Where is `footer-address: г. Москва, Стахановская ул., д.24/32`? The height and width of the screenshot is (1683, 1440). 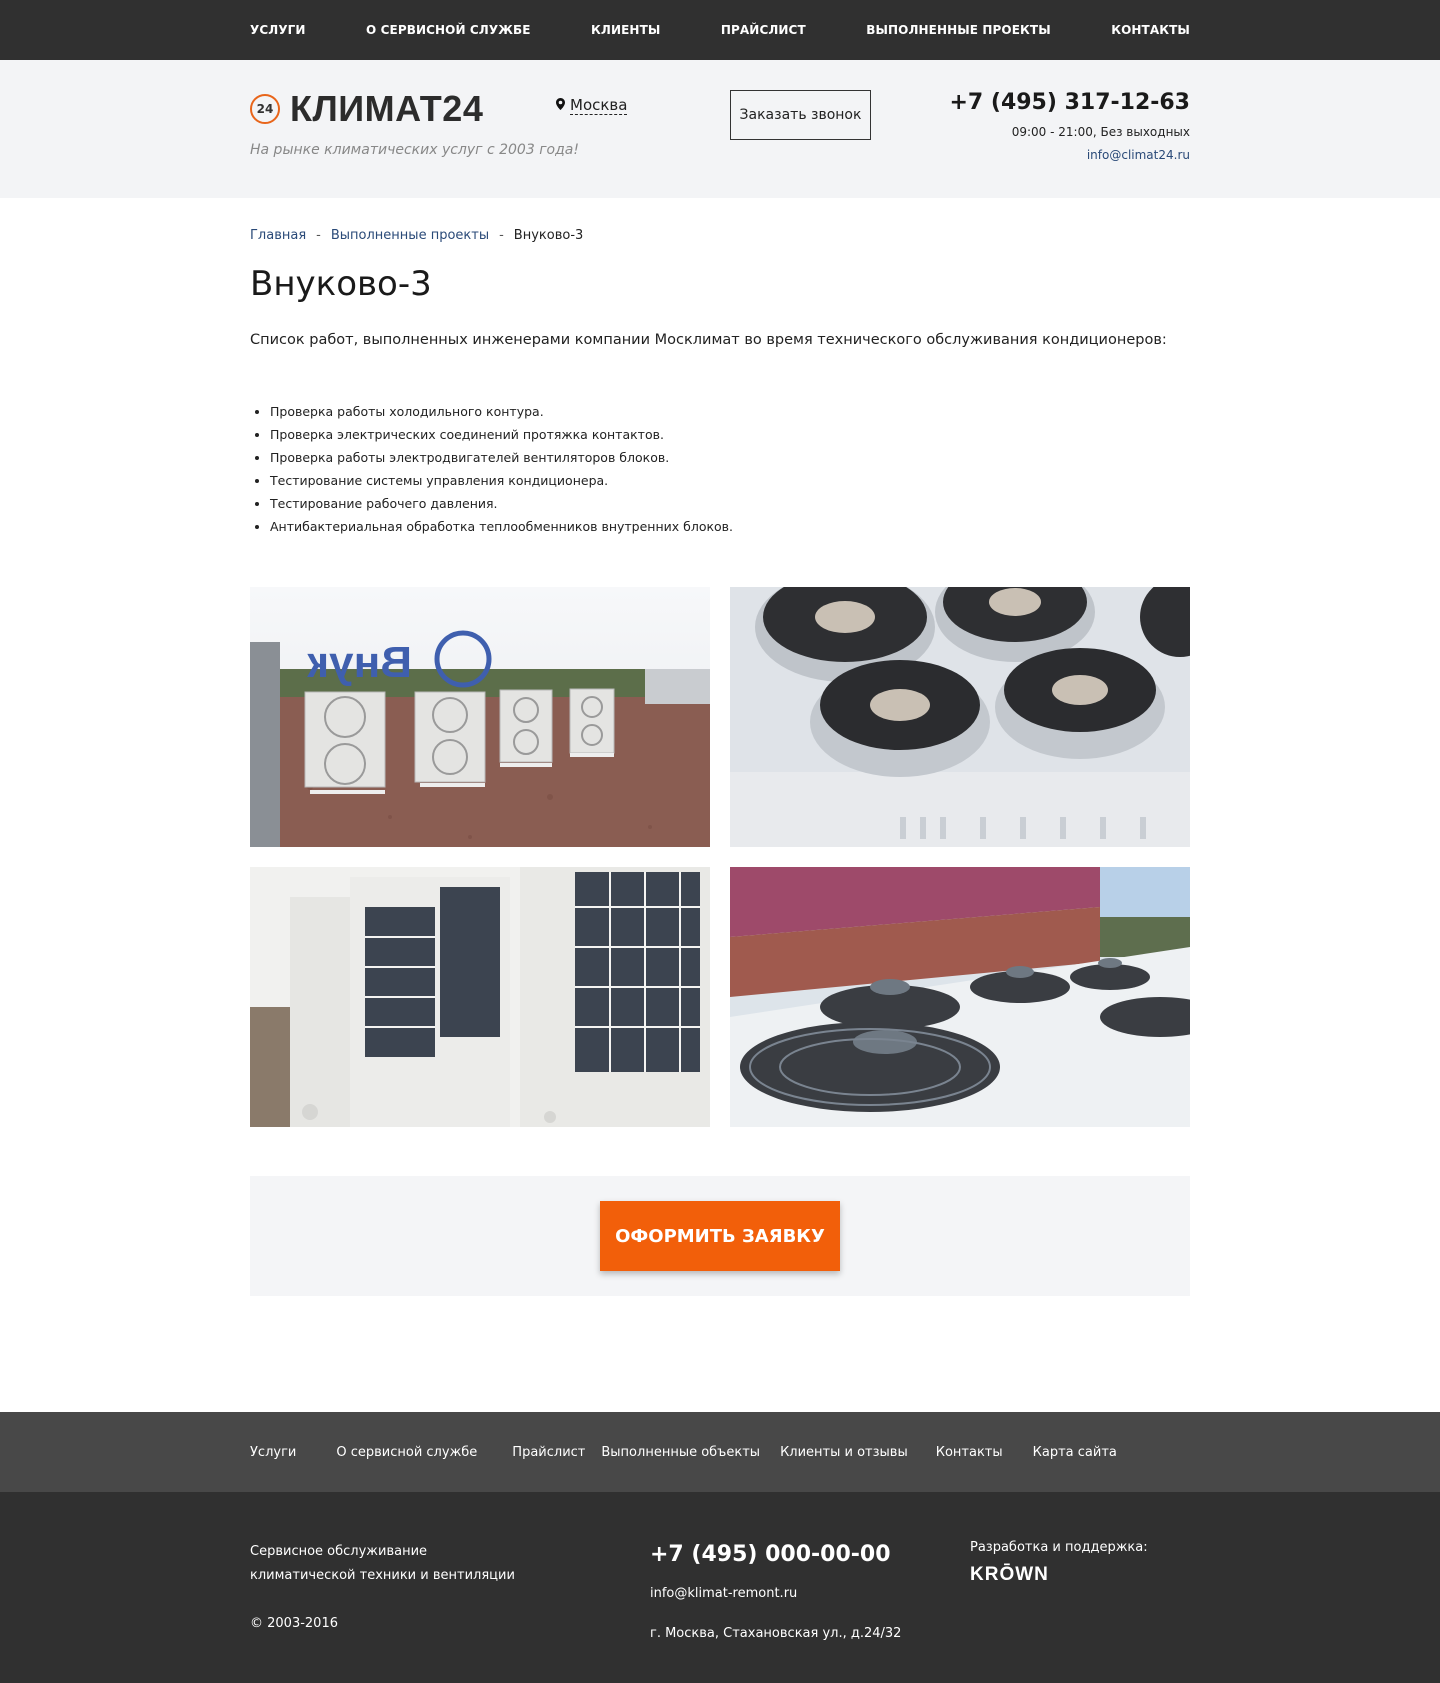 footer-address: г. Москва, Стахановская ул., д.24/32 is located at coordinates (776, 1633).